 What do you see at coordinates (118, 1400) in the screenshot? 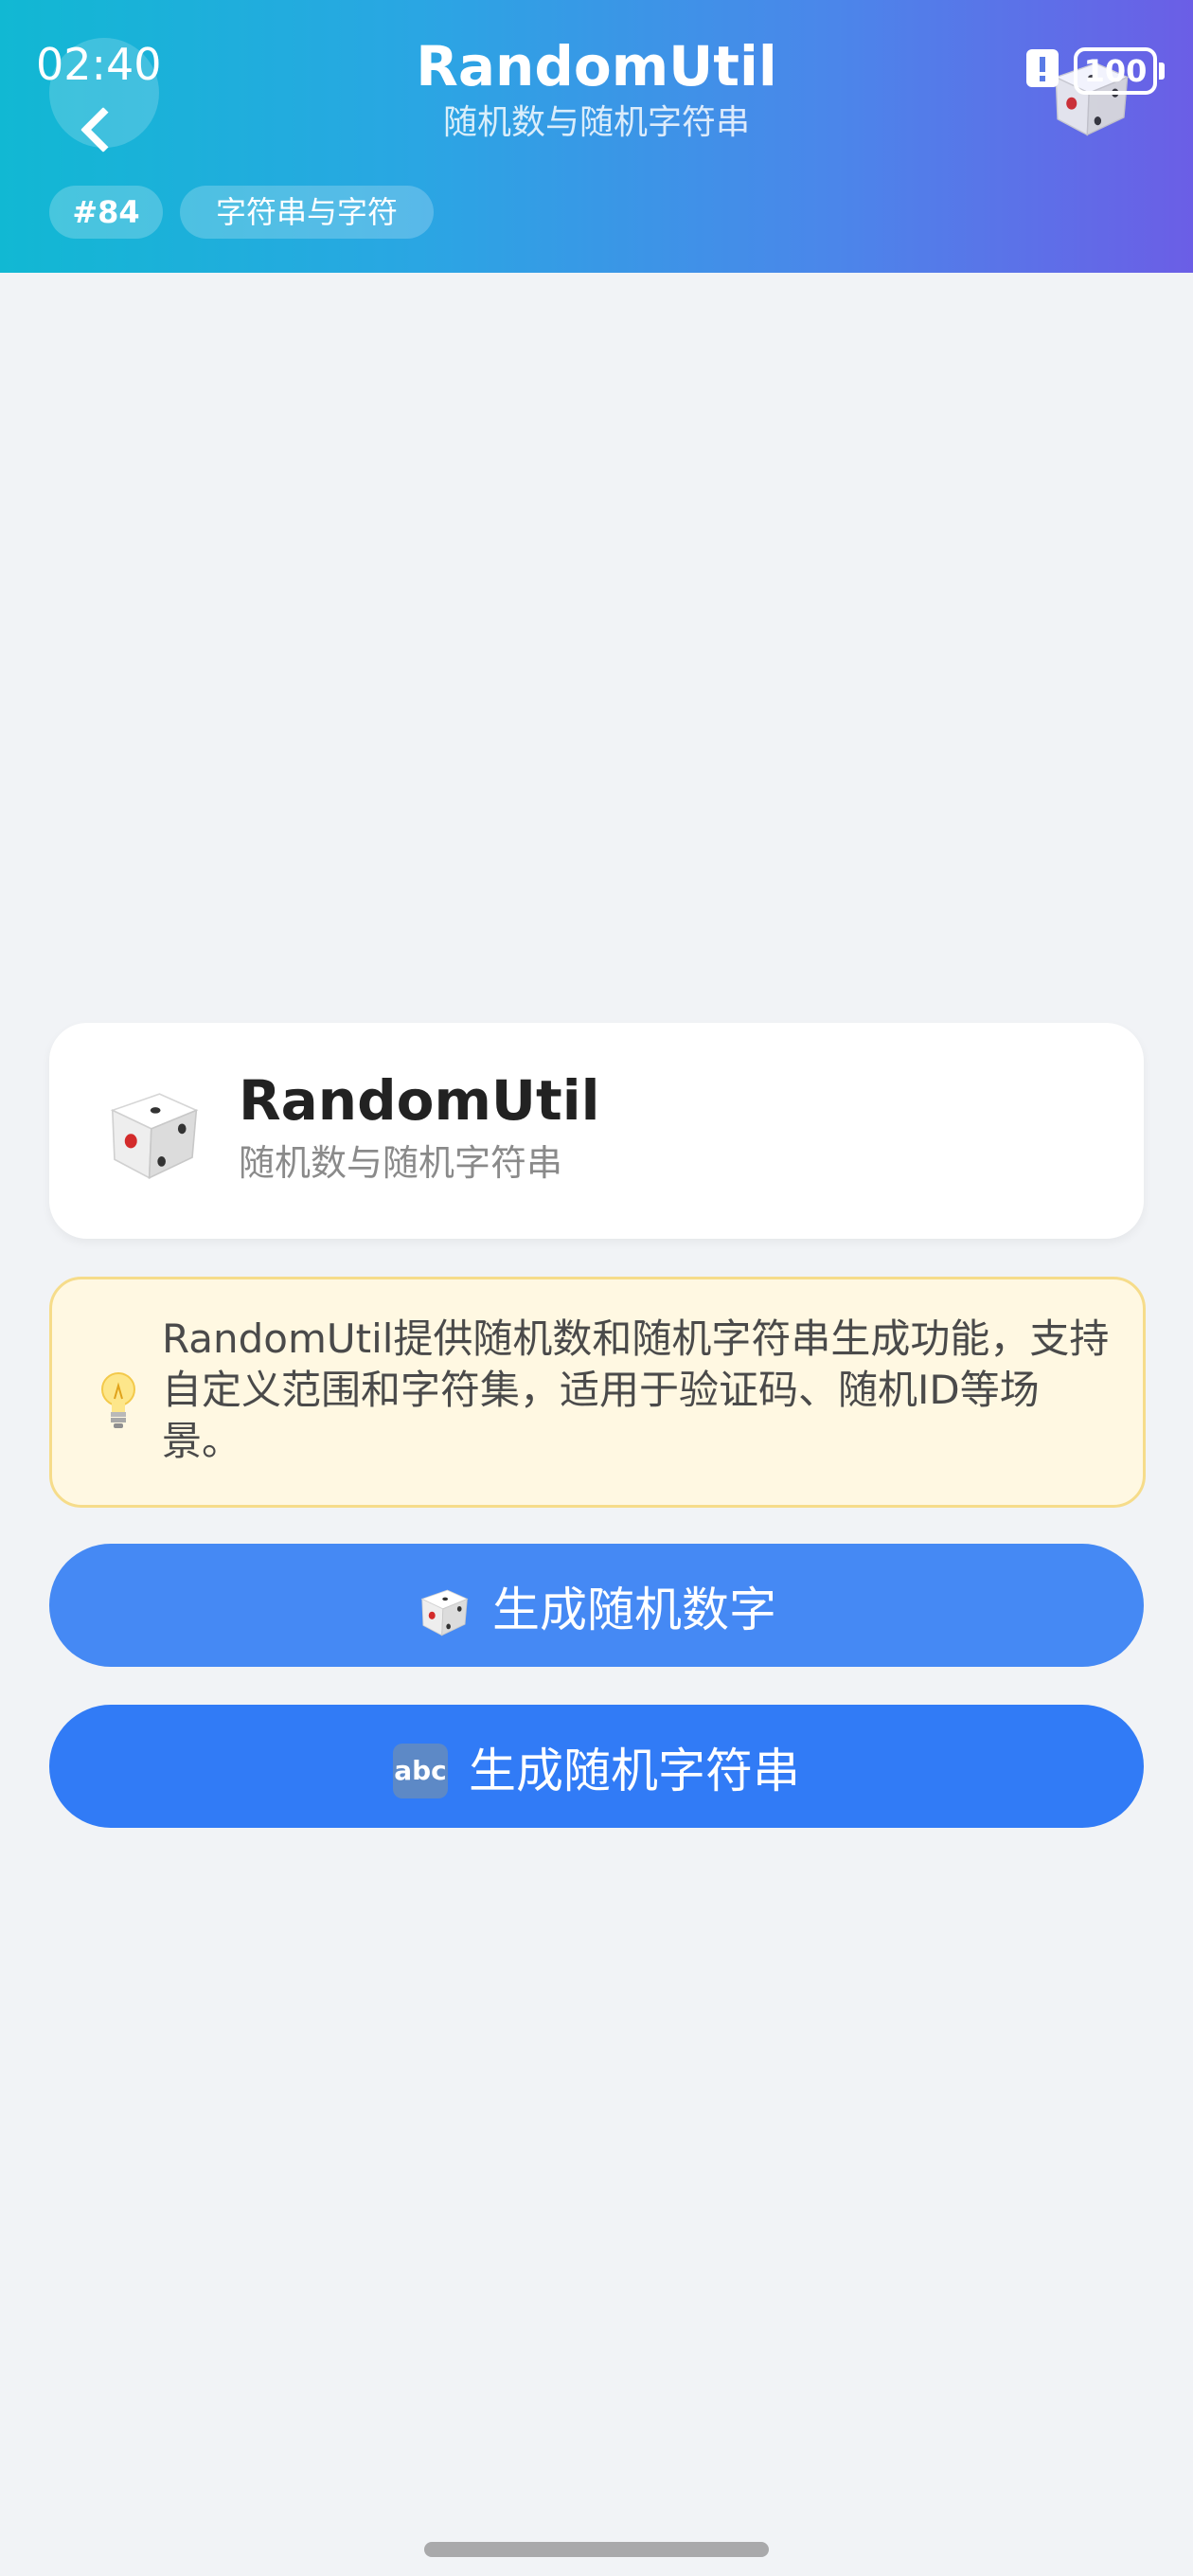
I see `light-bulb-icon` at bounding box center [118, 1400].